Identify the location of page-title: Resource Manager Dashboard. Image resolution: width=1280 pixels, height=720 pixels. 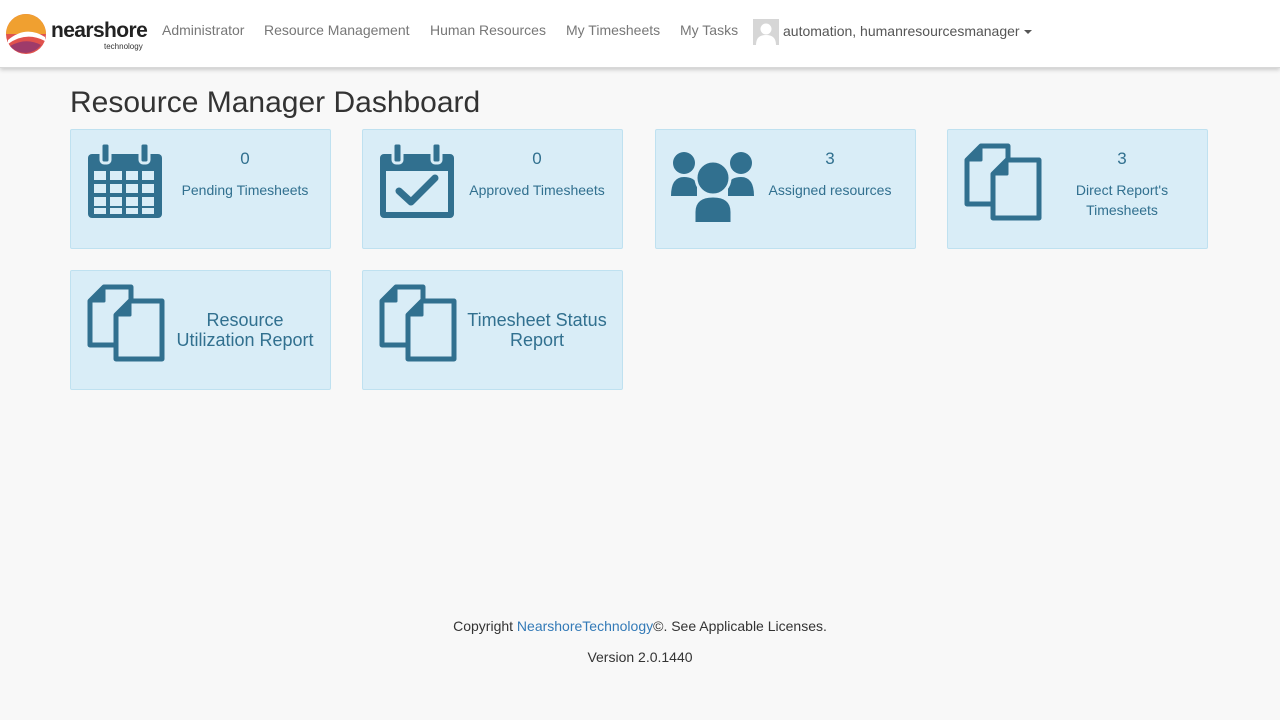
(275, 102).